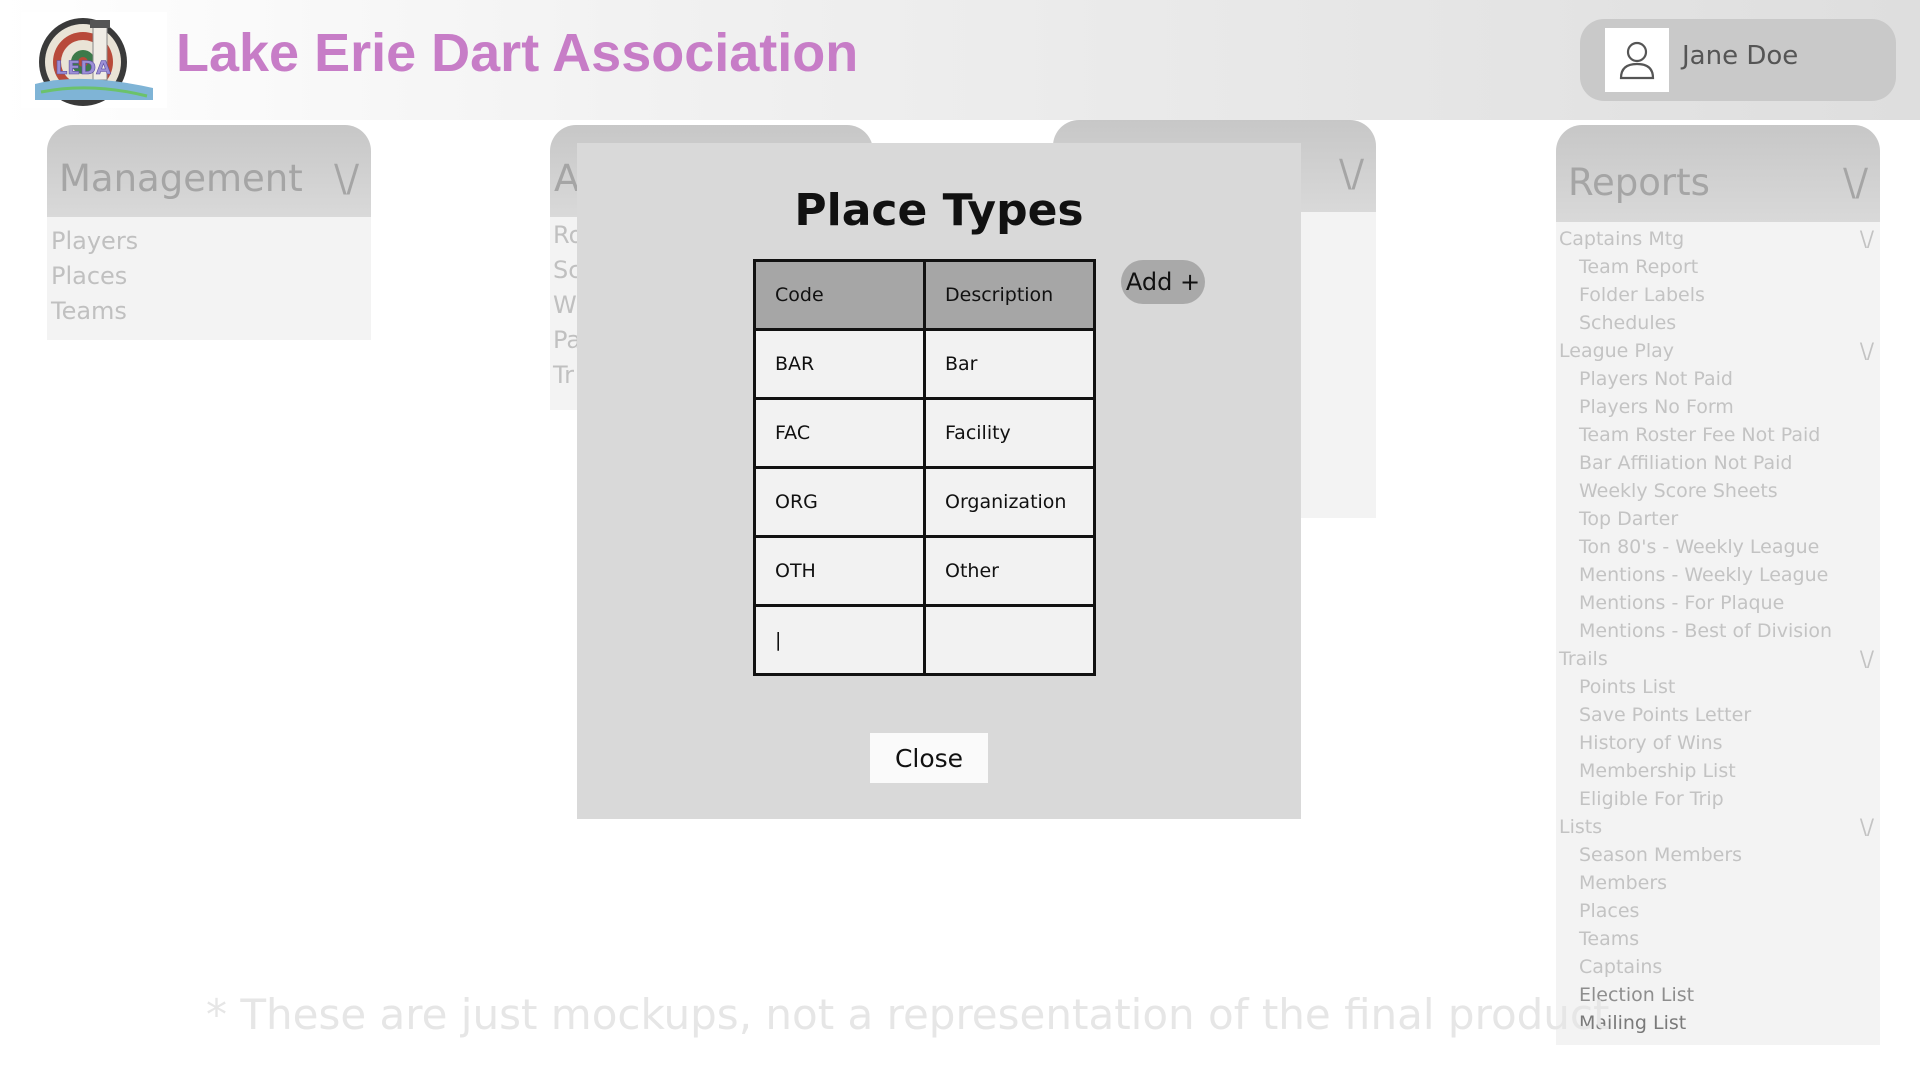  Describe the element at coordinates (1009, 364) in the screenshot. I see `description-cell: Bar` at that location.